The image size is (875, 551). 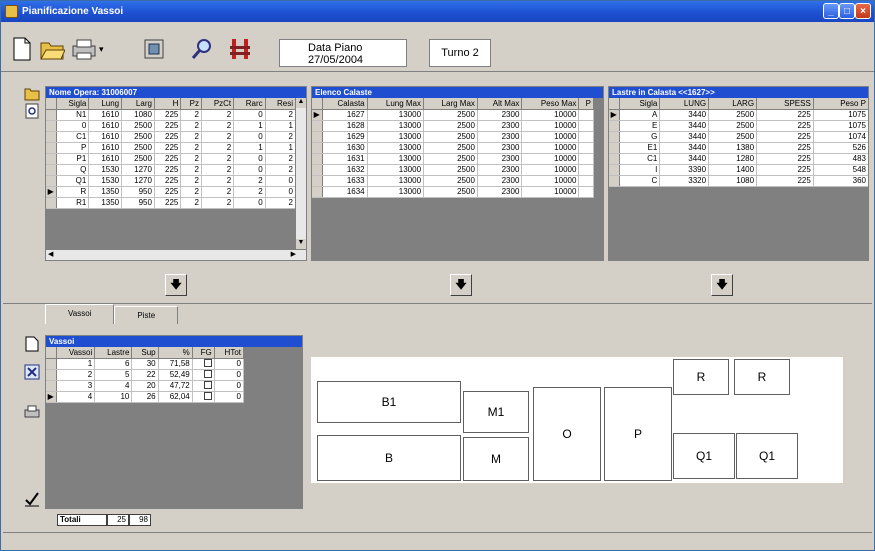 I want to click on plate-b: B, so click(x=389, y=458).